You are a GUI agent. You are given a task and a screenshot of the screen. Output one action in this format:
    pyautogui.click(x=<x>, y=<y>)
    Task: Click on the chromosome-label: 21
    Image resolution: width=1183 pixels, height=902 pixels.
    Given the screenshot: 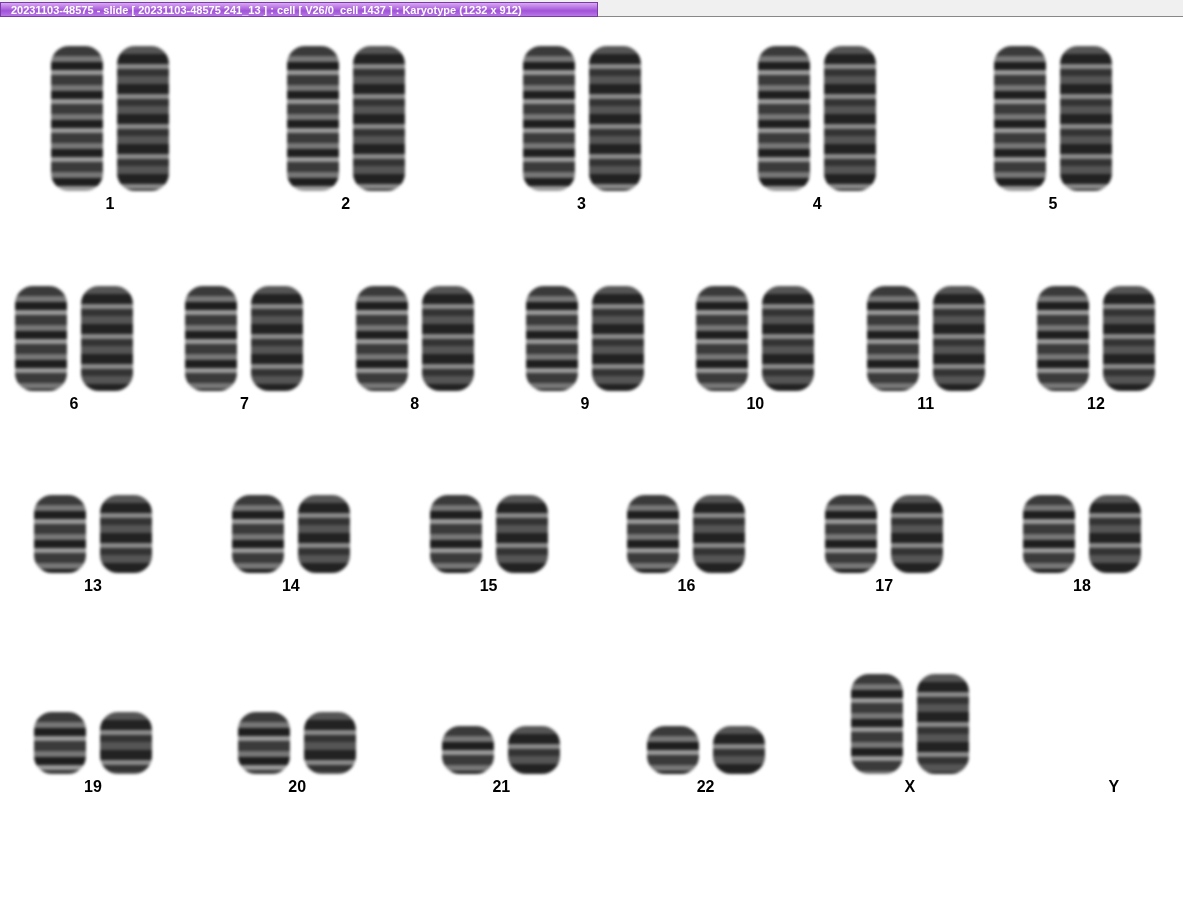 What is the action you would take?
    pyautogui.click(x=501, y=787)
    